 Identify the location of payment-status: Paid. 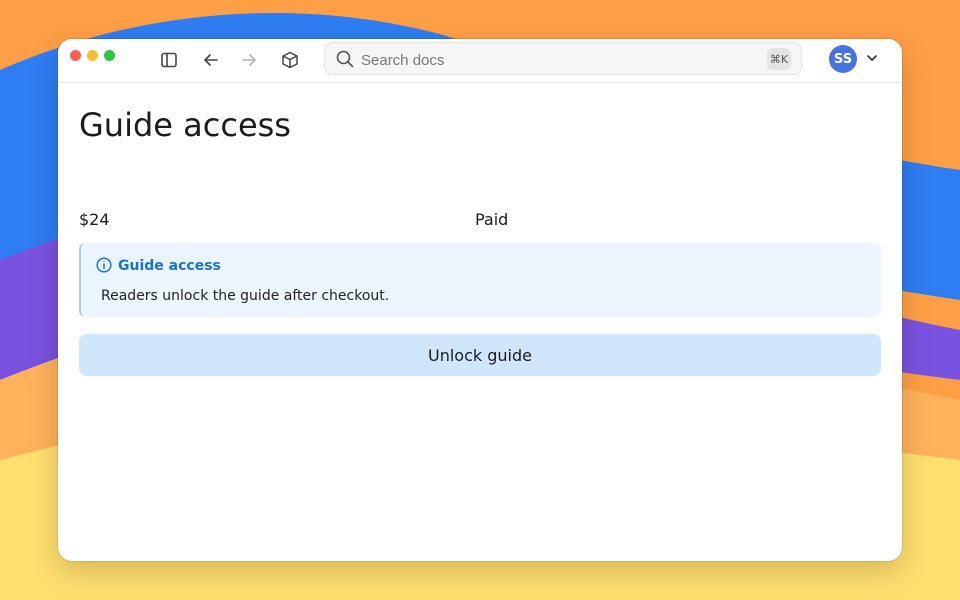
(492, 219).